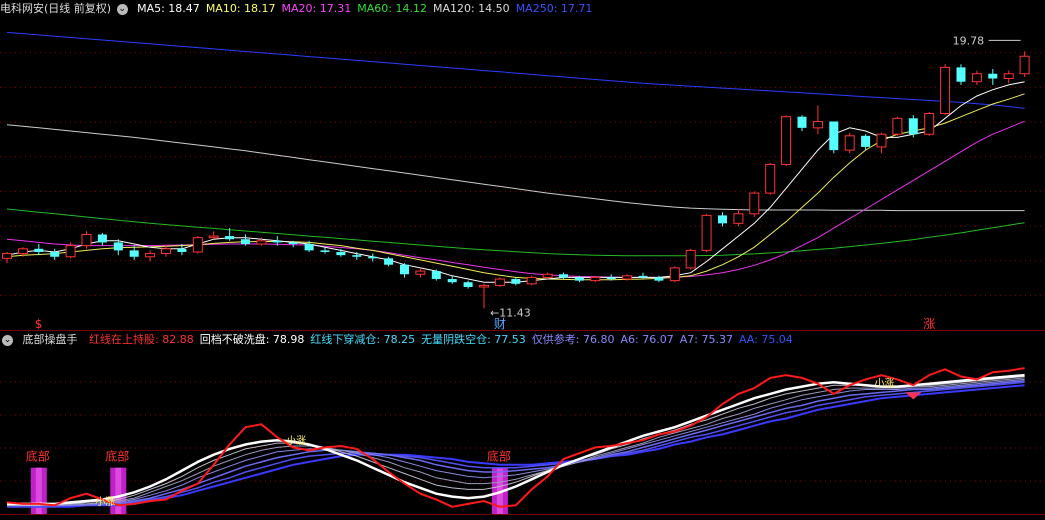 This screenshot has width=1045, height=520. What do you see at coordinates (647, 339) in the screenshot?
I see `indicator-legend-item: A6: 76.07` at bounding box center [647, 339].